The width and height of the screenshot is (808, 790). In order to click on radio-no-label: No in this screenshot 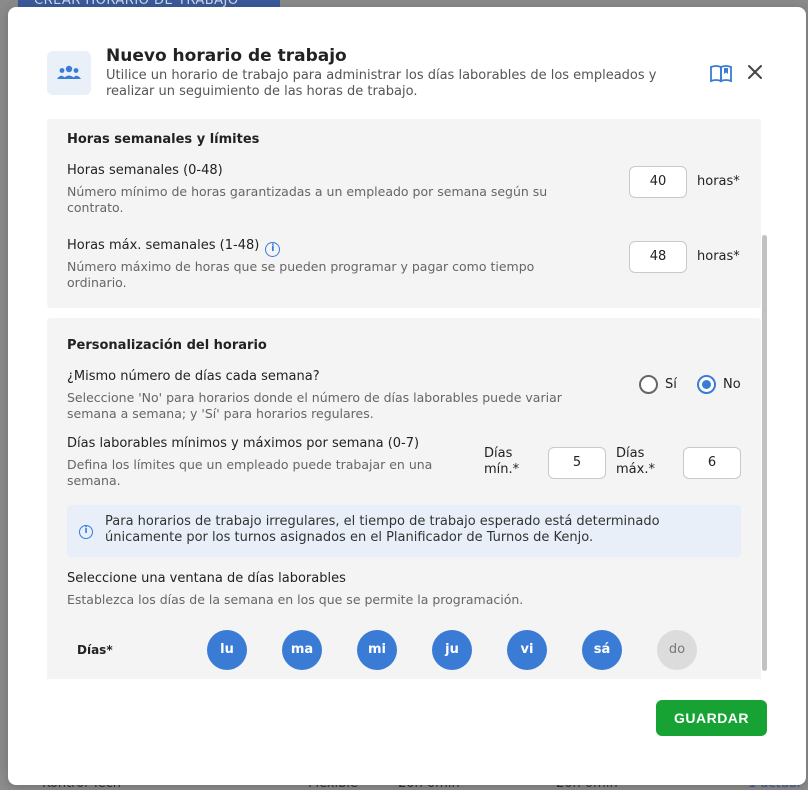, I will do `click(732, 384)`.